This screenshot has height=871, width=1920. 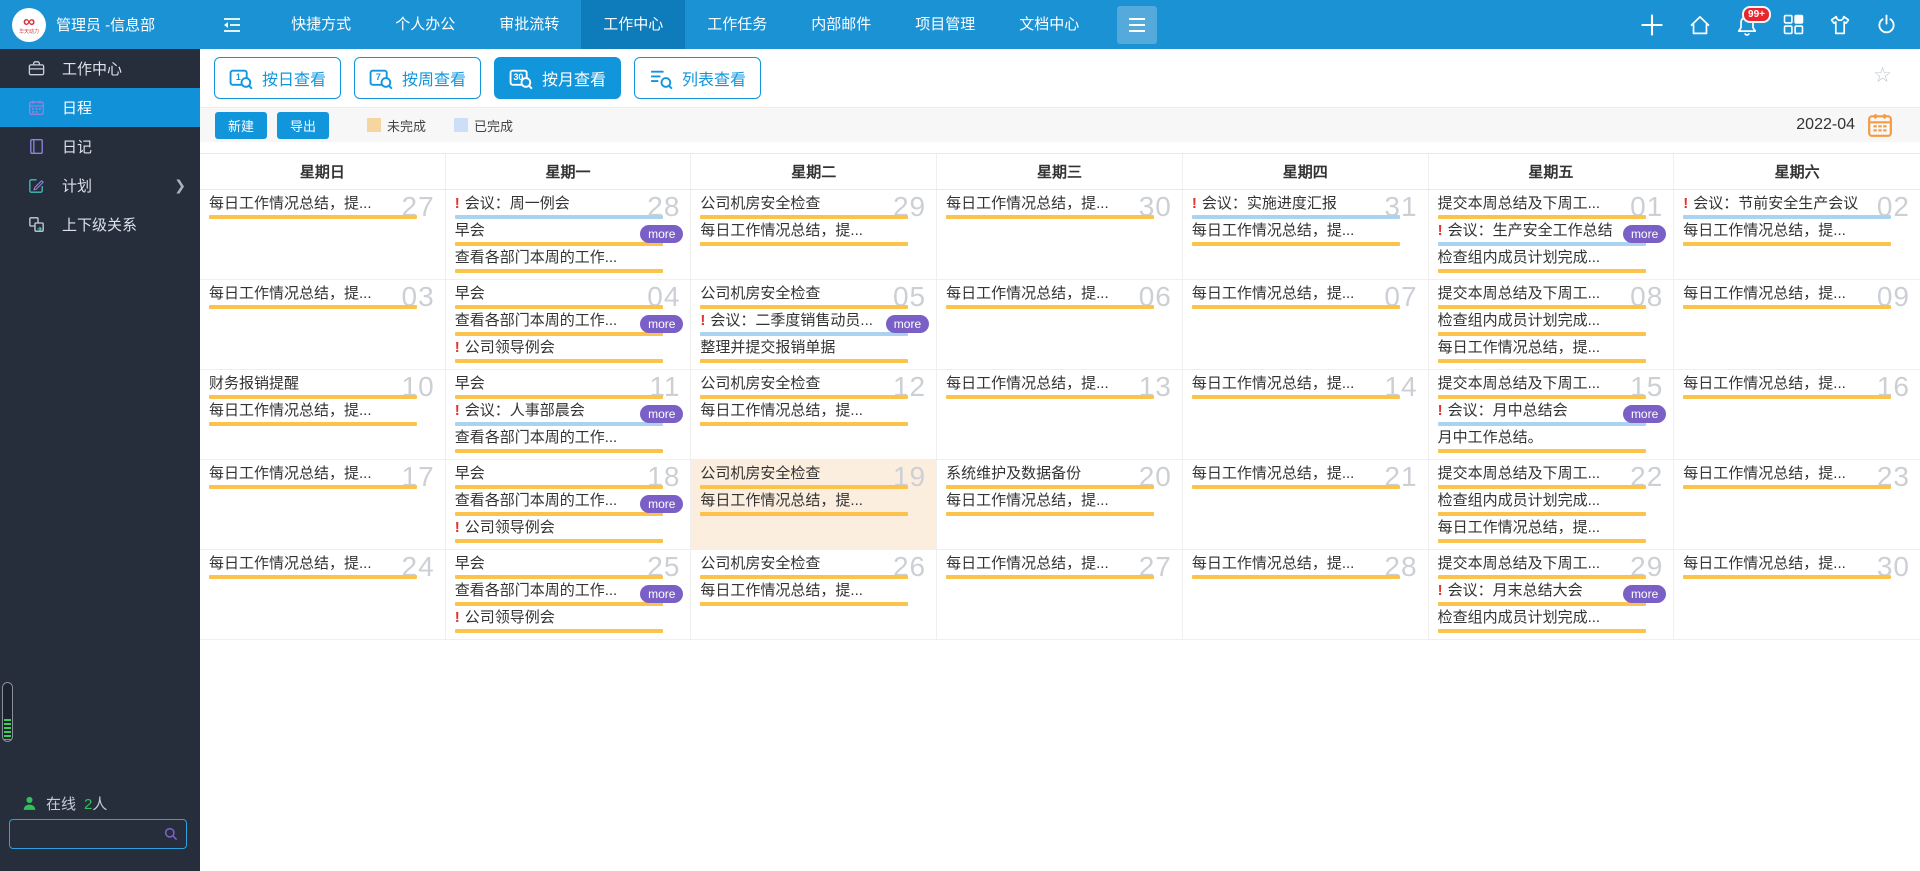 What do you see at coordinates (241, 125) in the screenshot?
I see `new-button: 新建` at bounding box center [241, 125].